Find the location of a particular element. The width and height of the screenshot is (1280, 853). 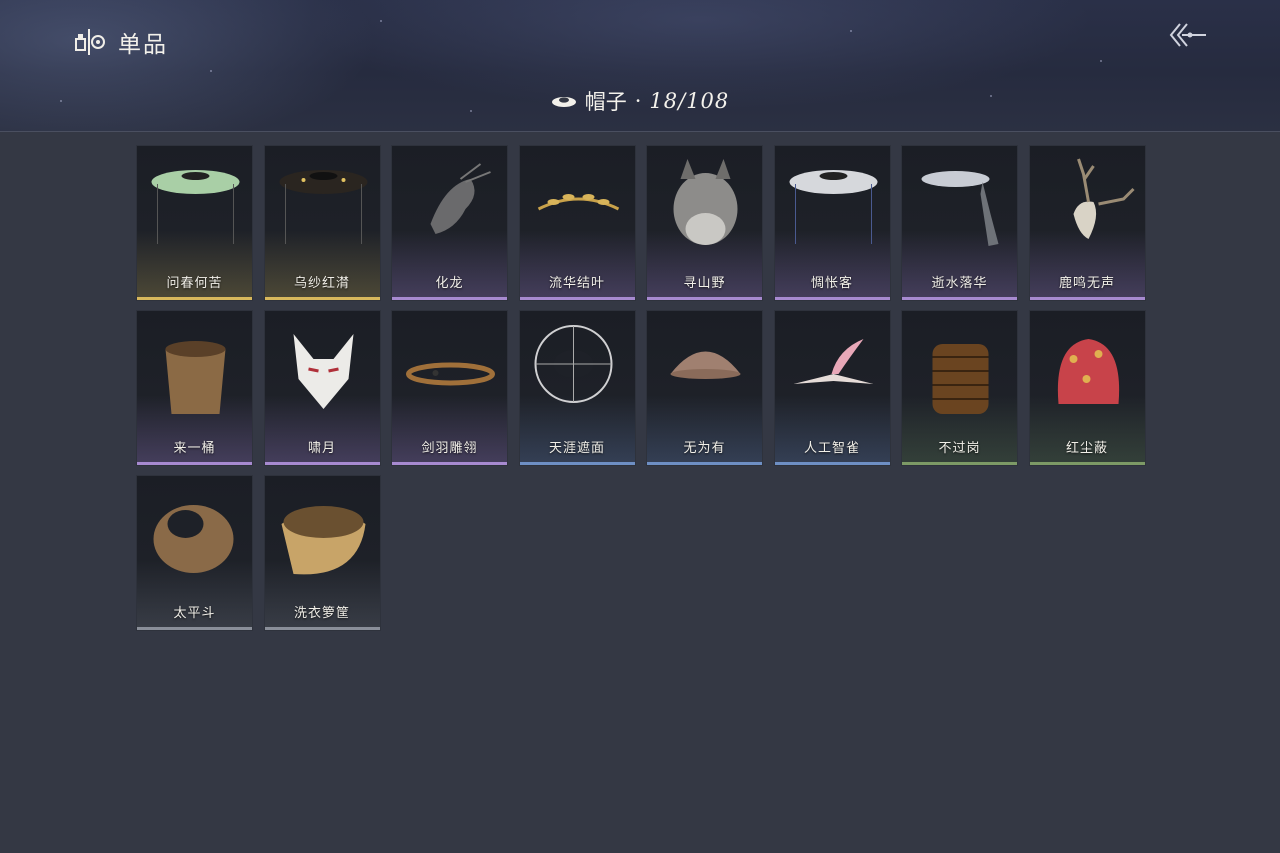

laurel-crown-icon is located at coordinates (578, 202).